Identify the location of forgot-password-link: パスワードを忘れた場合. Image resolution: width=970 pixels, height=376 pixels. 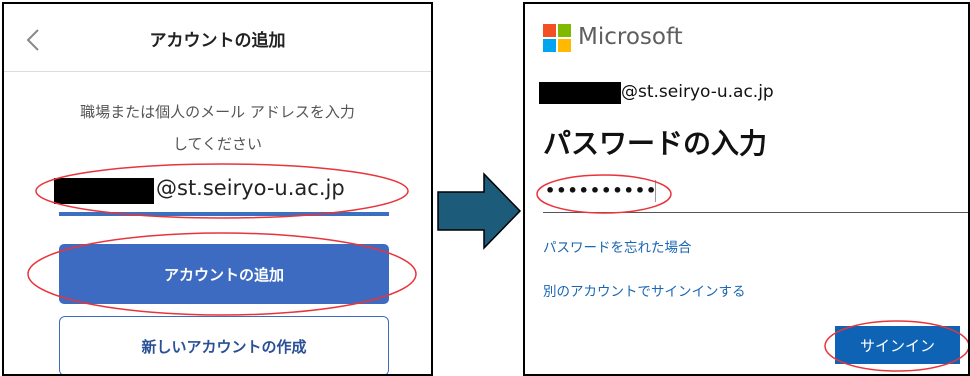
(617, 246).